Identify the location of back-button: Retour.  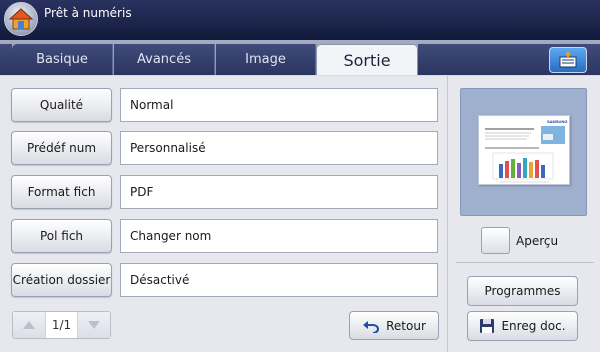
(394, 325).